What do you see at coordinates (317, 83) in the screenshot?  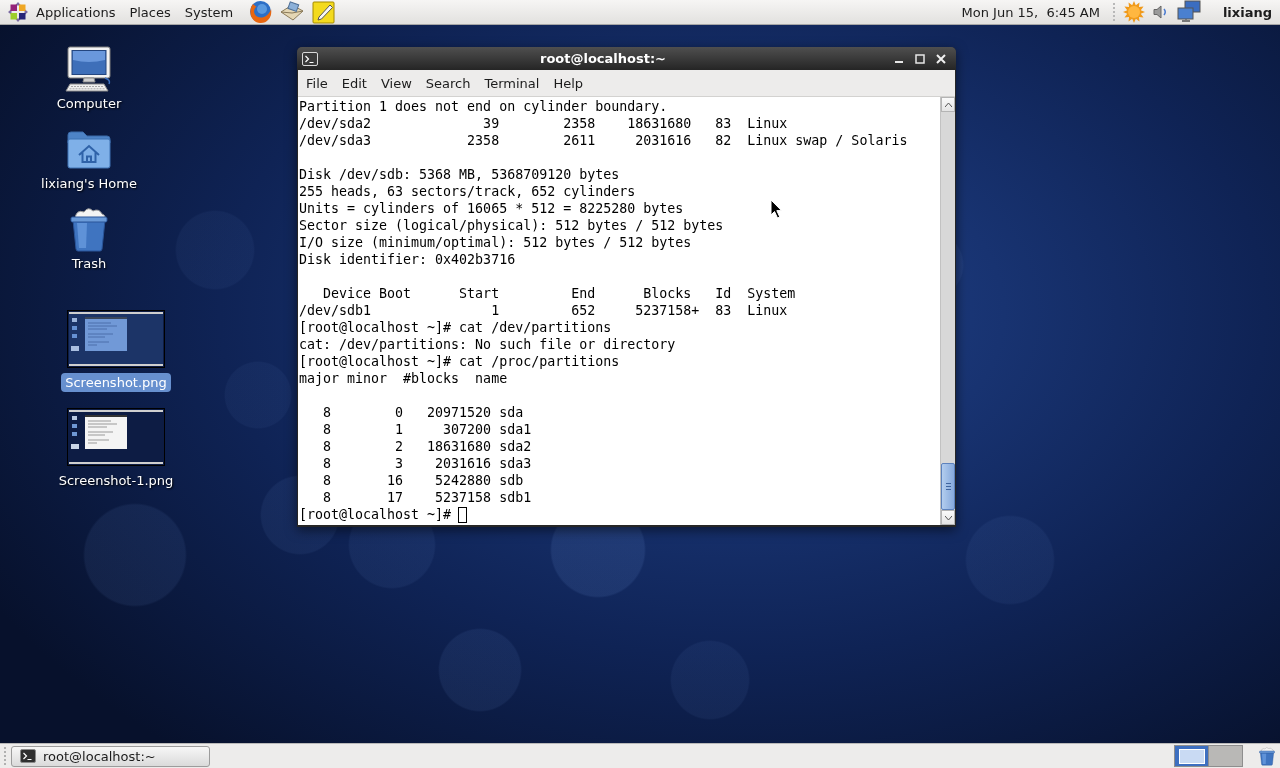 I see `menu-item: File` at bounding box center [317, 83].